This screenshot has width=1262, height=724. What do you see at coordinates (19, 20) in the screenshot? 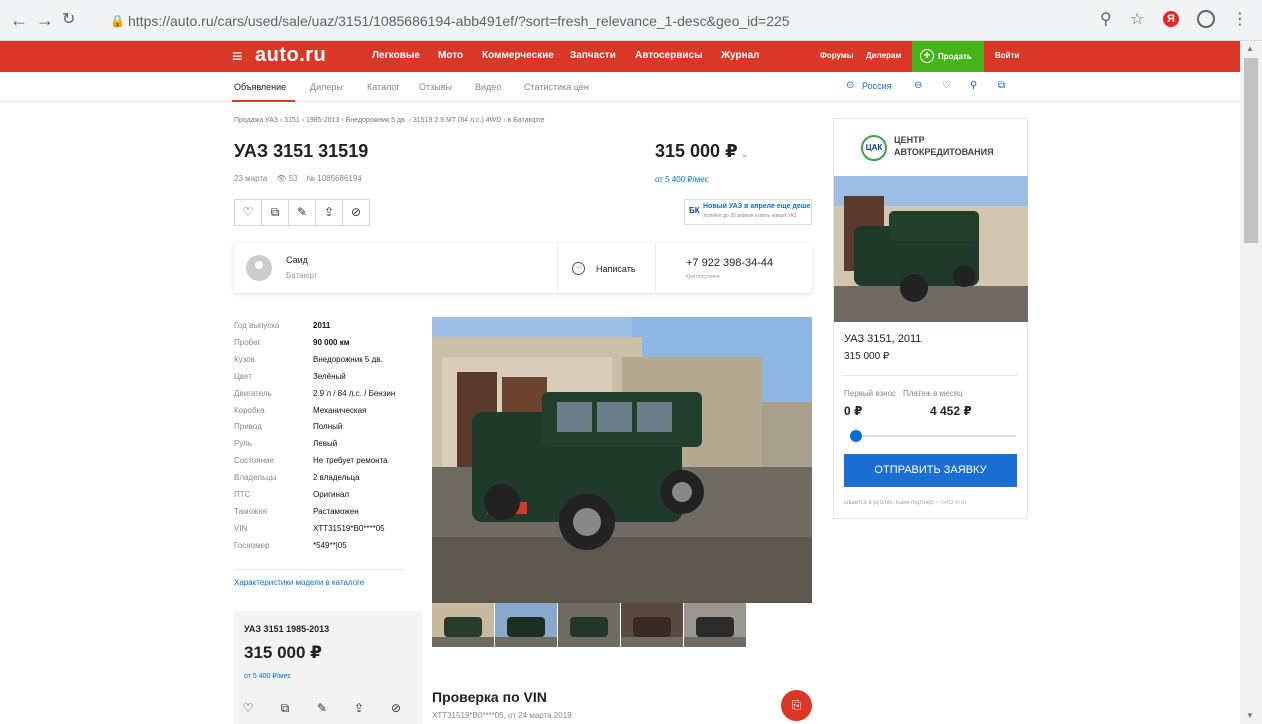
I see `back-icon: ←` at bounding box center [19, 20].